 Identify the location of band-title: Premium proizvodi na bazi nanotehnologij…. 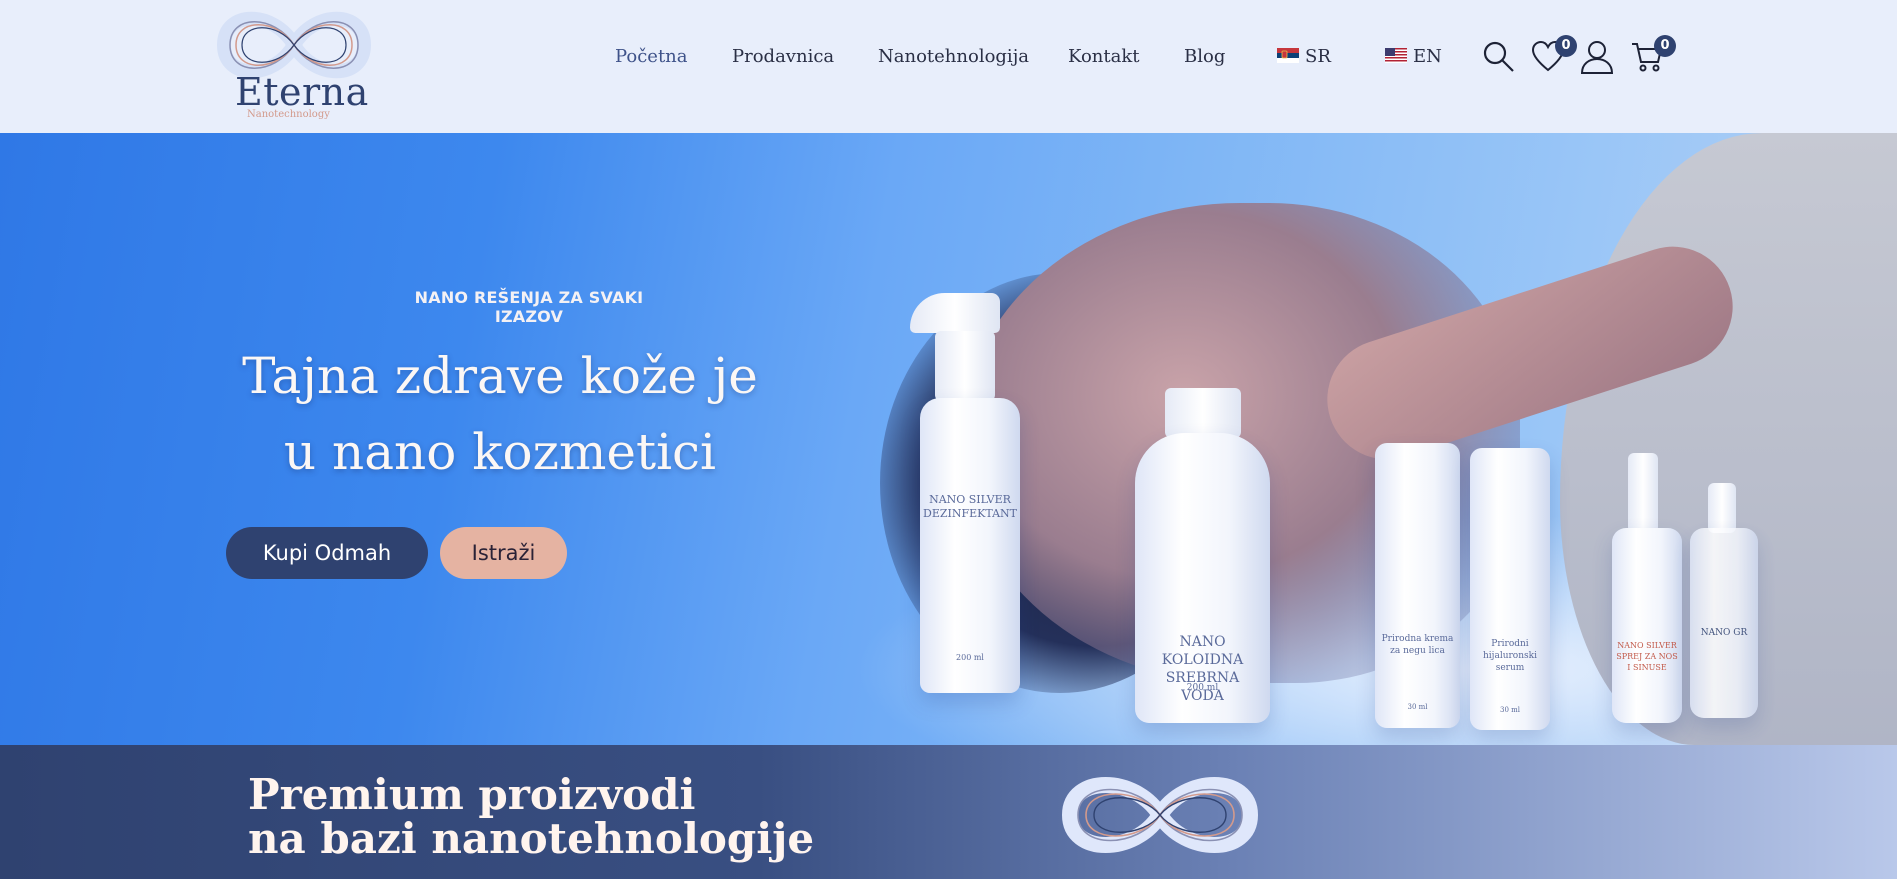
(531, 817).